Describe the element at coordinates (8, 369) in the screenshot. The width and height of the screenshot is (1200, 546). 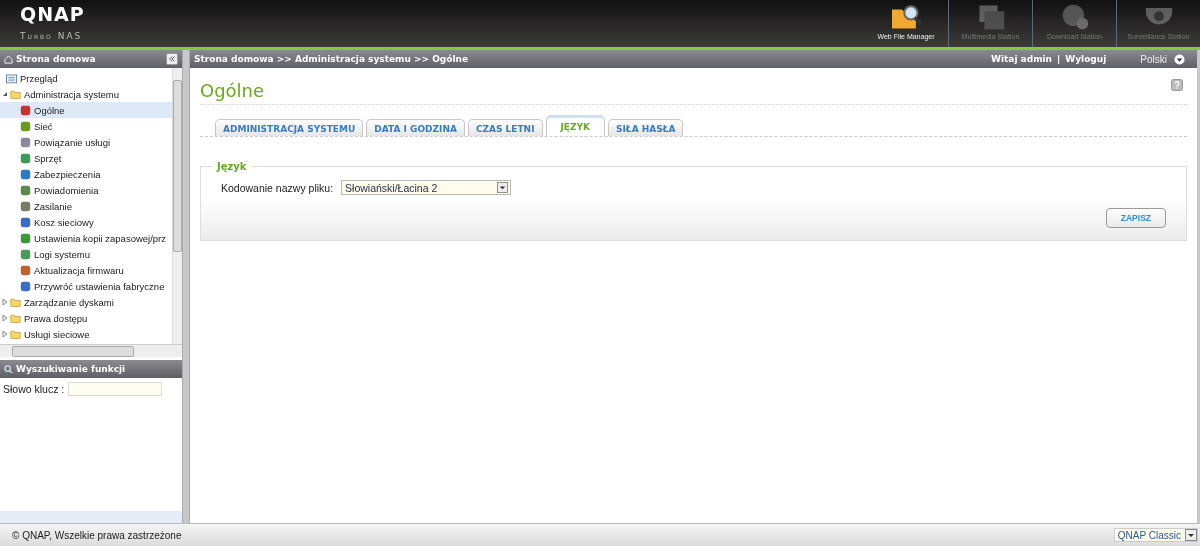
I see `search-icon` at that location.